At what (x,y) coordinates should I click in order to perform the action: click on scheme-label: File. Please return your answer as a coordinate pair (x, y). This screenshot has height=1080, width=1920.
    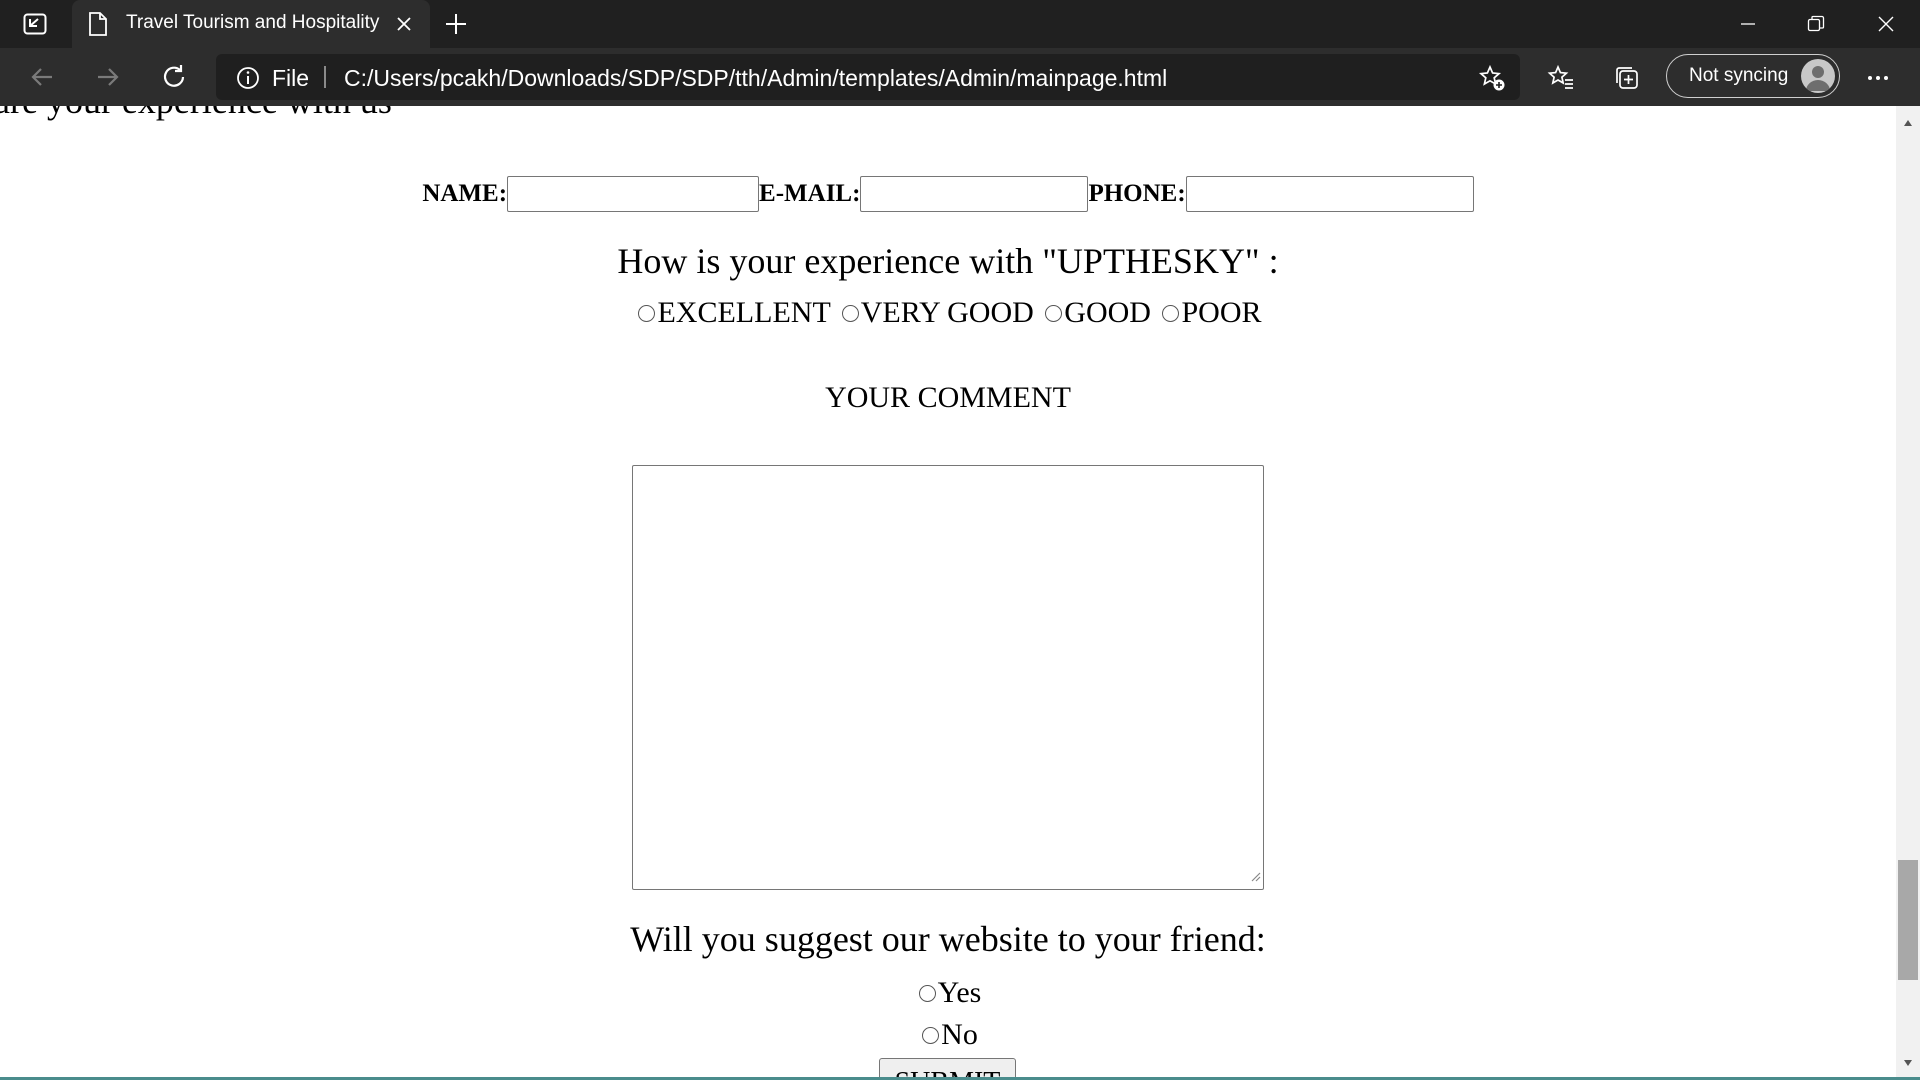
    Looking at the image, I should click on (291, 78).